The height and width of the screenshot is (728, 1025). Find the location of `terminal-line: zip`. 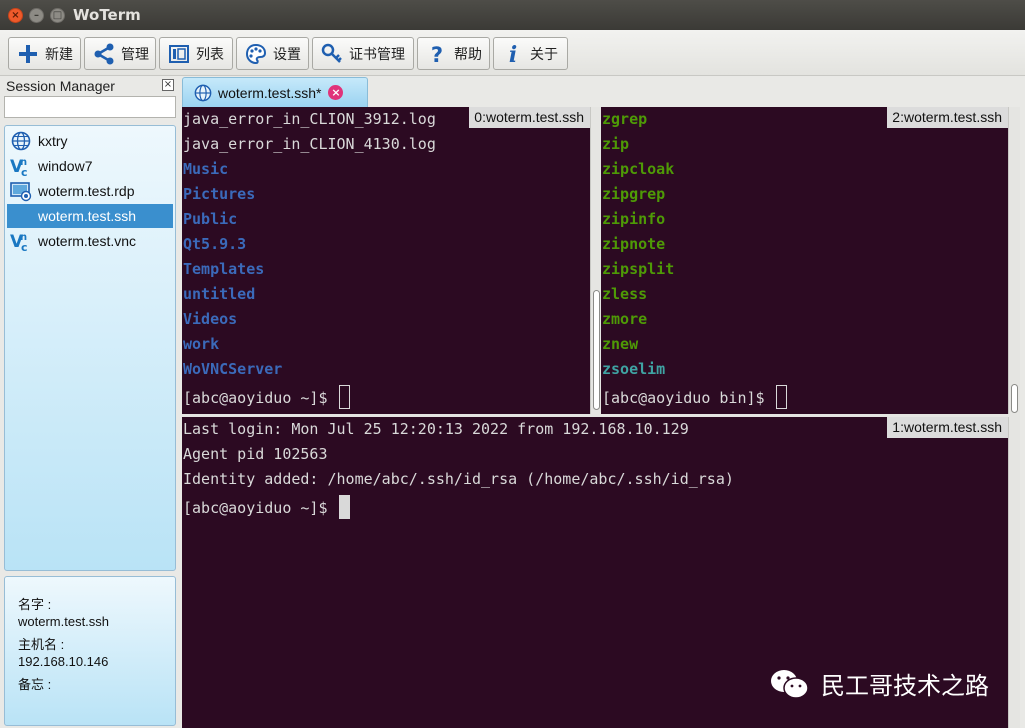

terminal-line: zip is located at coordinates (616, 144).